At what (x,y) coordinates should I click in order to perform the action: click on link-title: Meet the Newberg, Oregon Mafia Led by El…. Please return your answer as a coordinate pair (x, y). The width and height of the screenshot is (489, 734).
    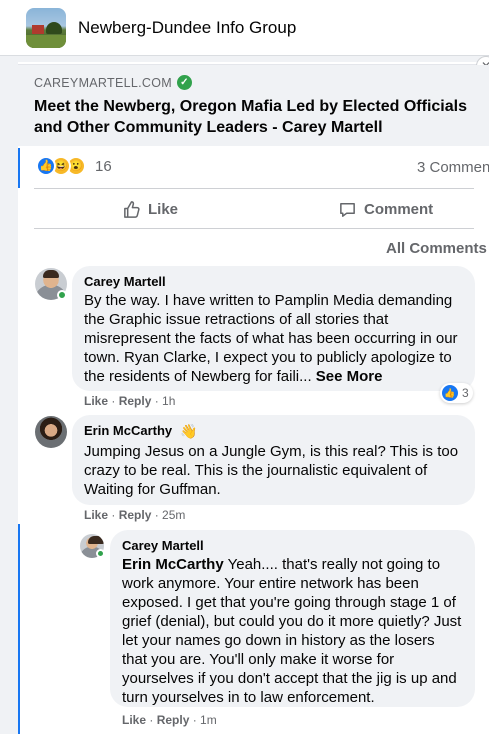
    Looking at the image, I should click on (259, 117).